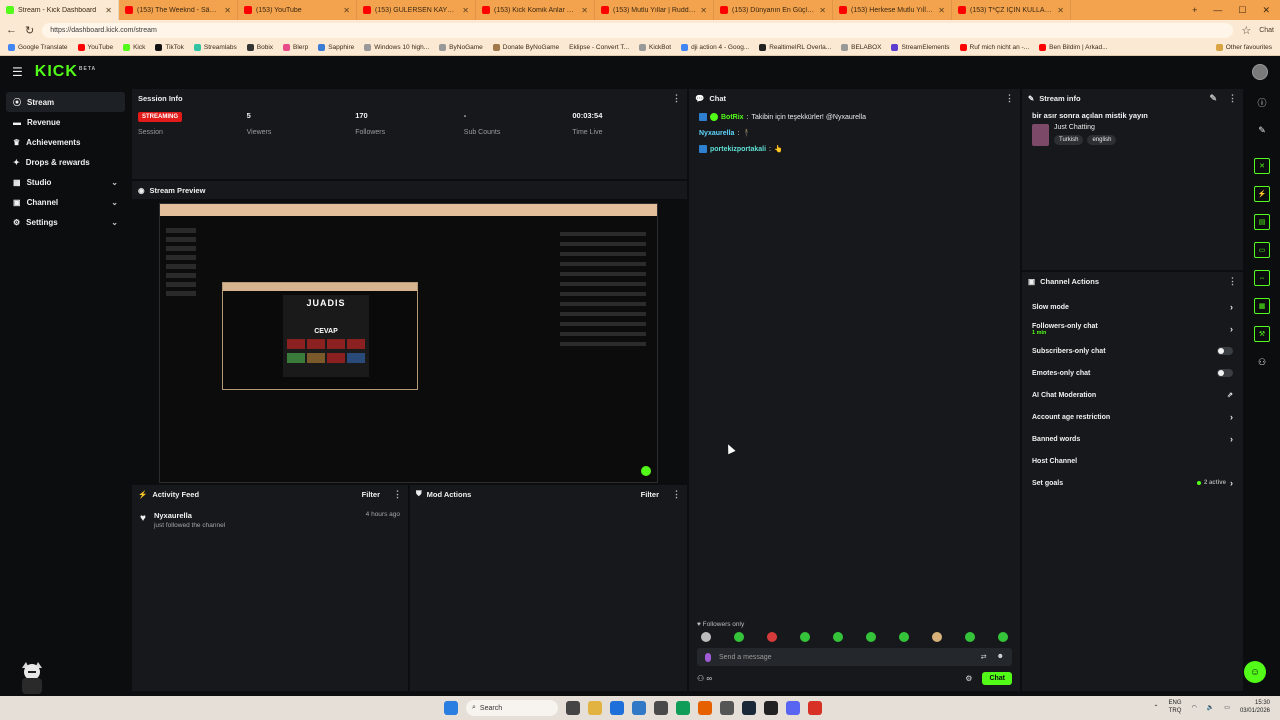 The image size is (1280, 720). Describe the element at coordinates (1156, 707) in the screenshot. I see `tray-chevron-icon: ⌃` at that location.